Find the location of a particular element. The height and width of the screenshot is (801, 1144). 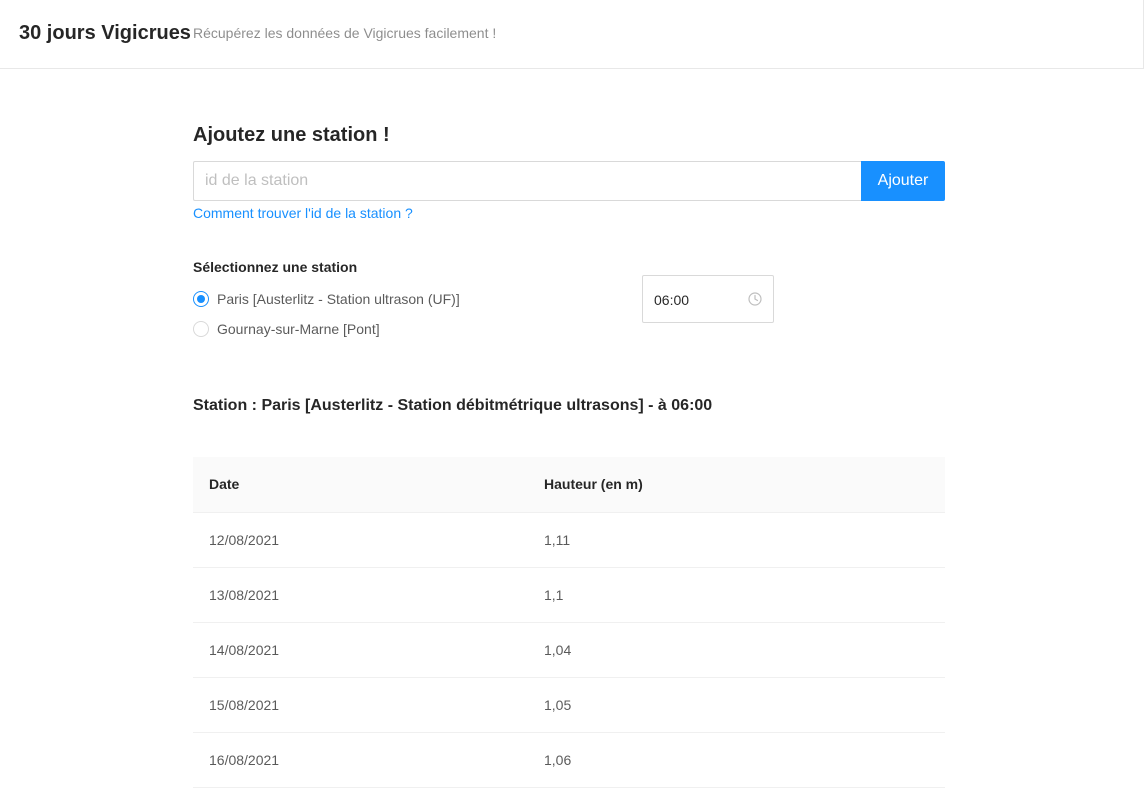

cell-height: 1,04 is located at coordinates (736, 650).